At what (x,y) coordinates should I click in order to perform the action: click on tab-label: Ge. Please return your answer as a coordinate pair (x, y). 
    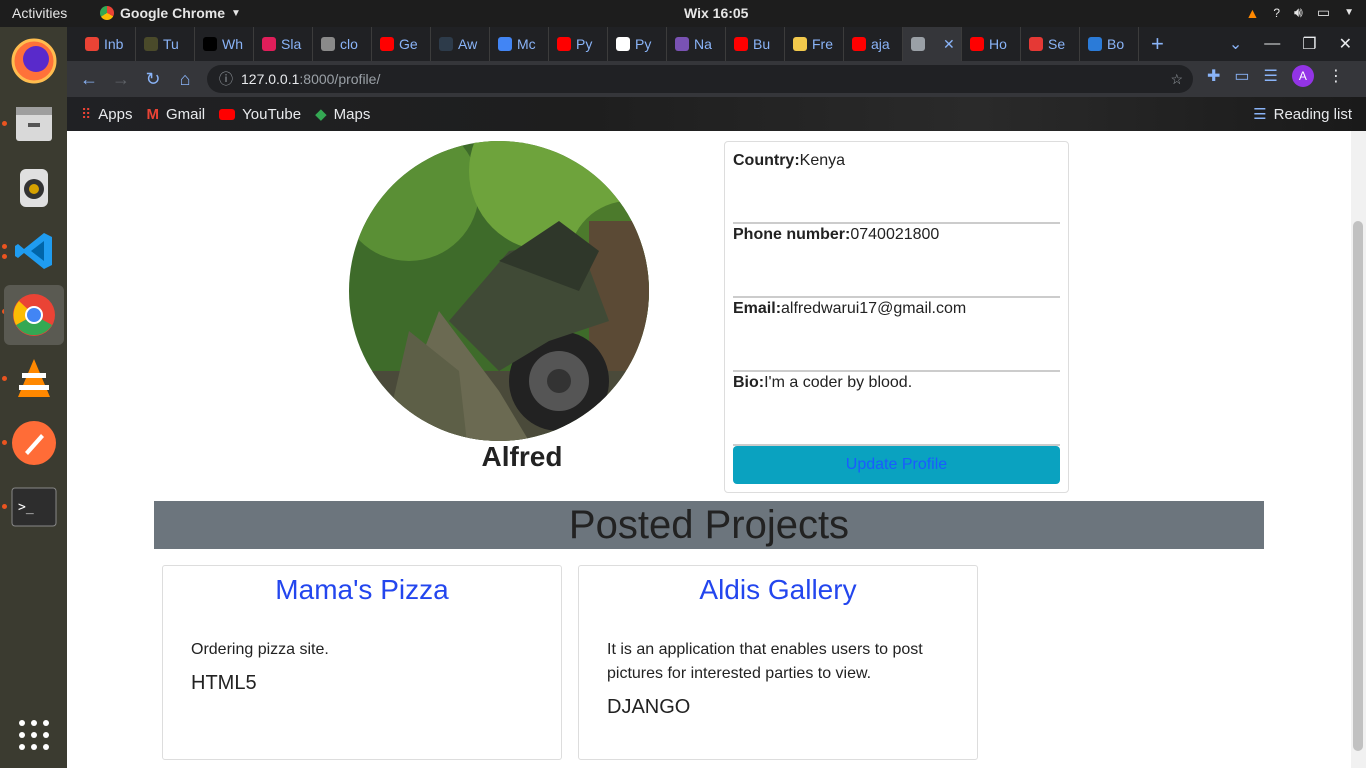
    Looking at the image, I should click on (408, 44).